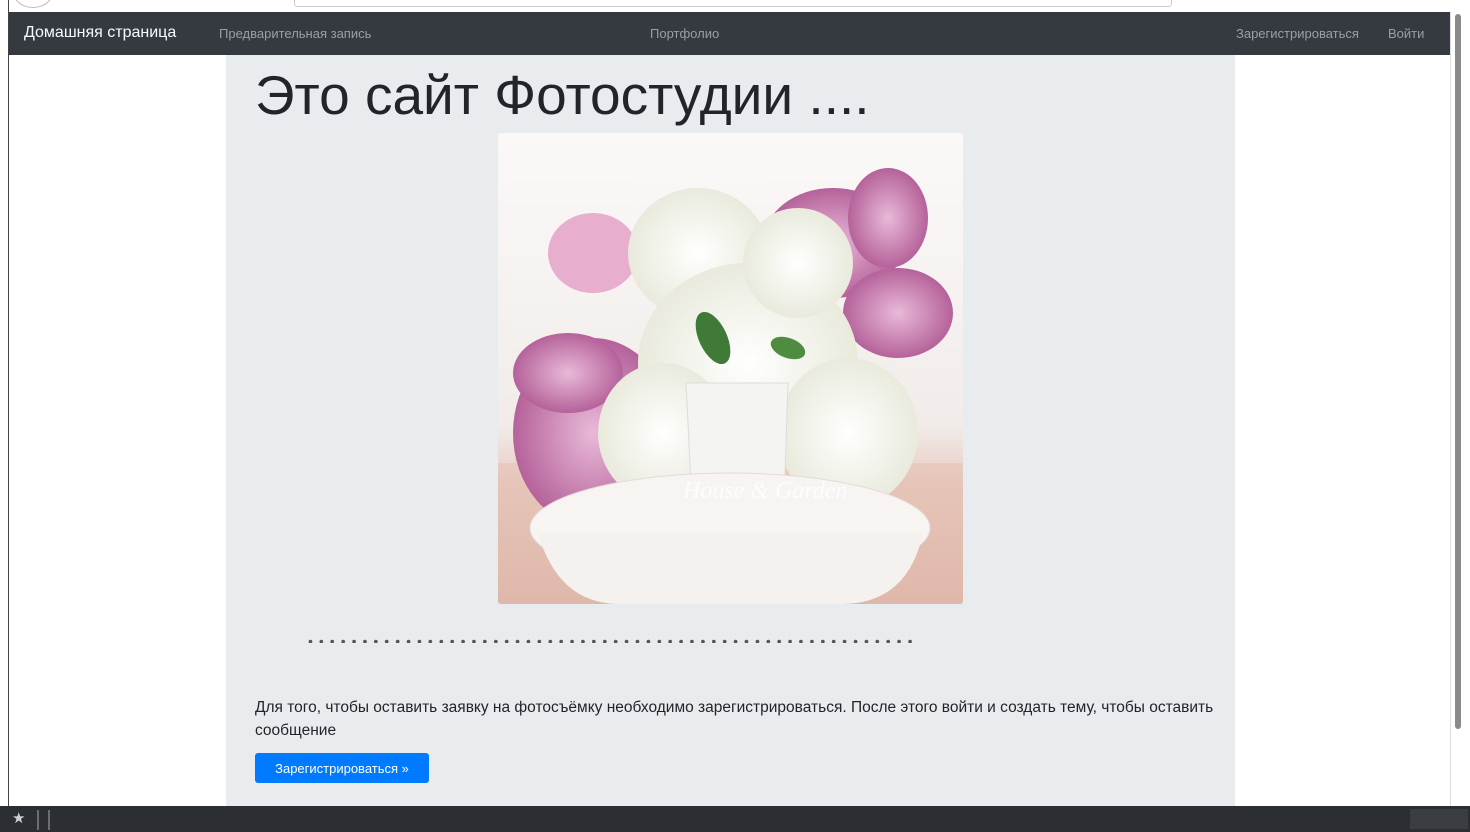 This screenshot has height=832, width=1470. I want to click on taskbar: ★, so click(735, 819).